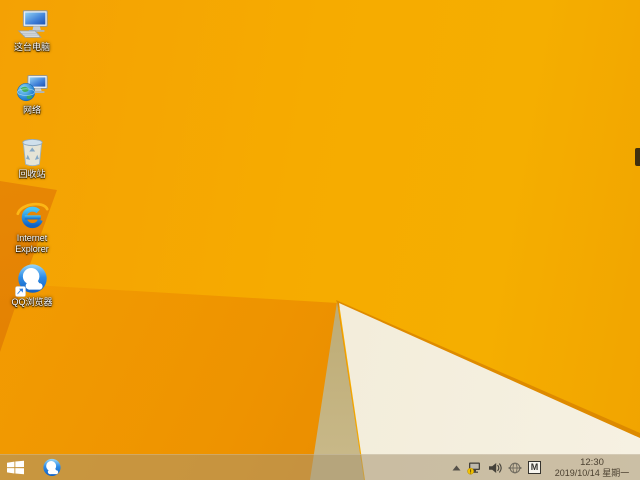 The image size is (640, 480). What do you see at coordinates (546, 467) in the screenshot?
I see `system-tray: M 12:30 2019/10/14 星期一` at bounding box center [546, 467].